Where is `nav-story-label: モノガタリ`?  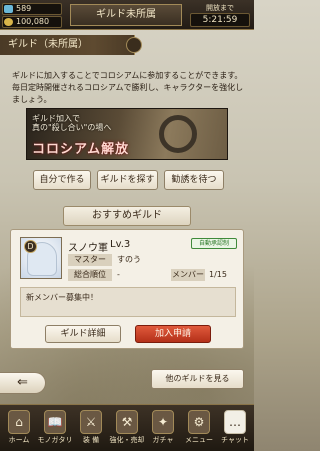
nav-story-label: モノガタリ is located at coordinates (55, 440).